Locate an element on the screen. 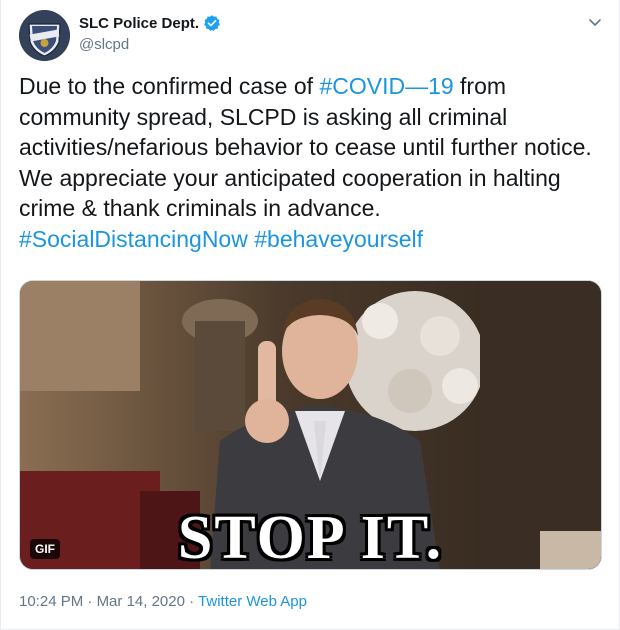 This screenshot has width=620, height=630. hashtag-socialdistancingnow: #SocialDistancingNow is located at coordinates (133, 239).